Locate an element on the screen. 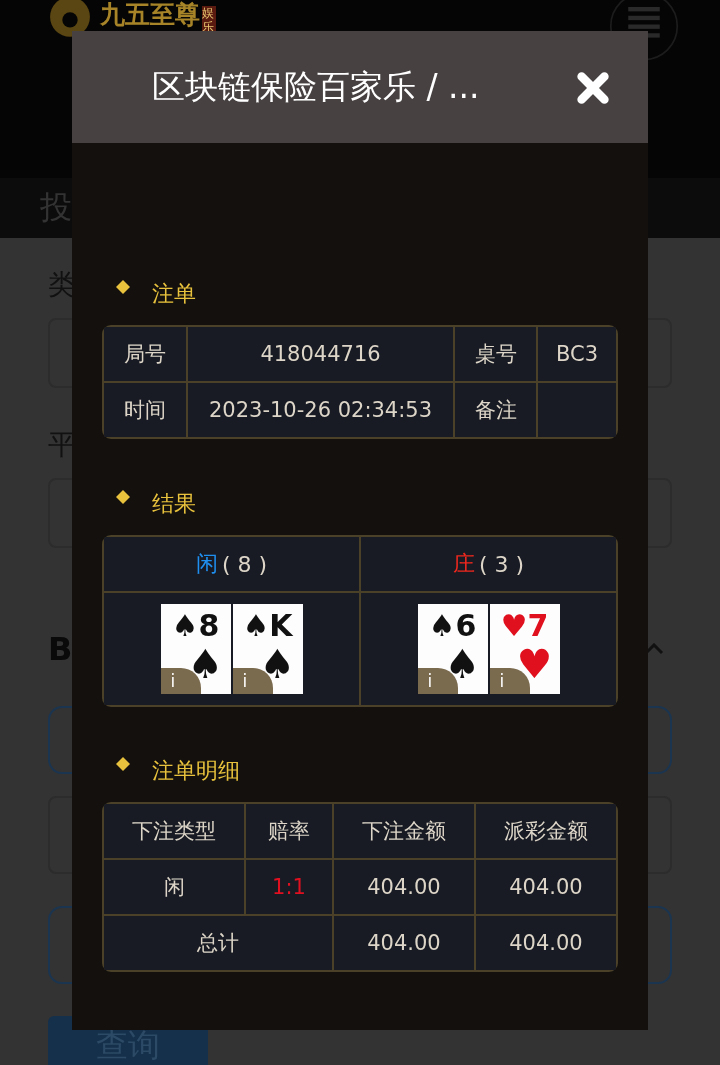  playing-card: ♠6 ♠ i is located at coordinates (452, 649).